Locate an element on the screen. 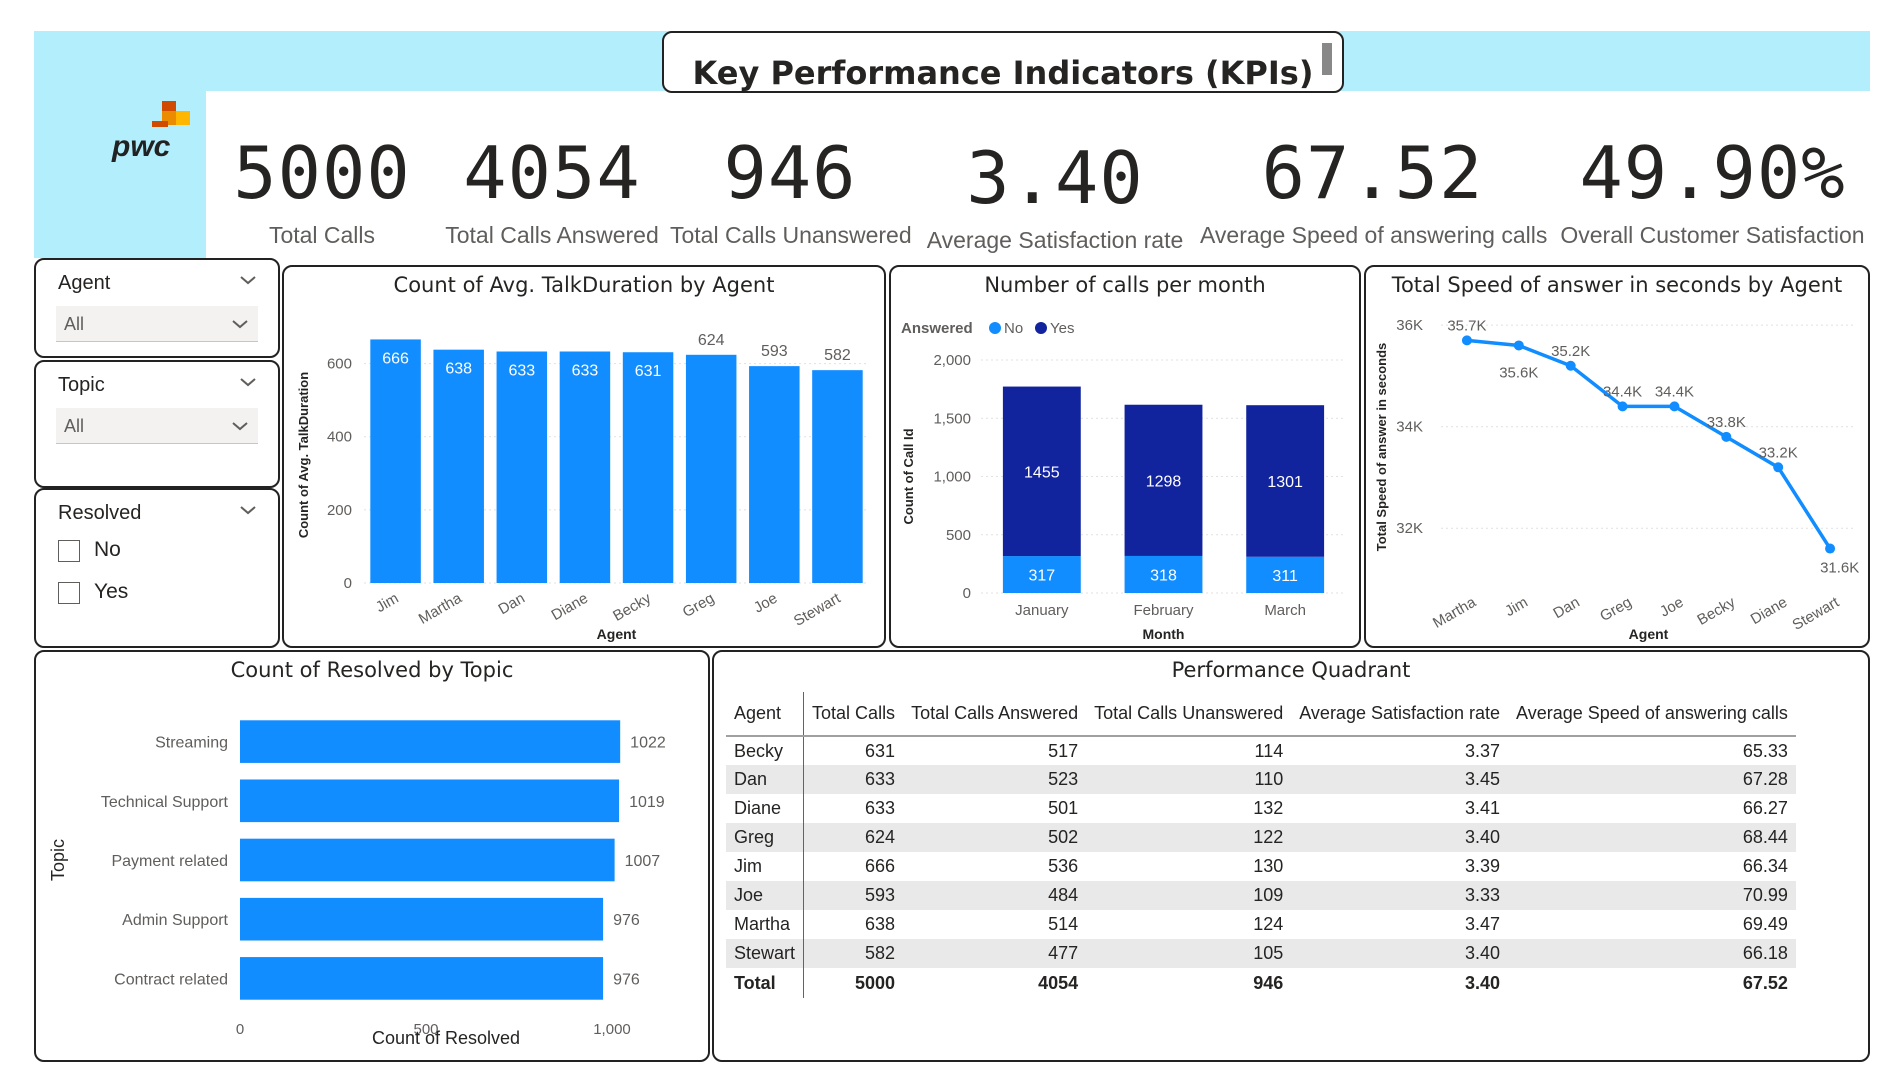 The height and width of the screenshot is (1077, 1895). table-cell: 631 is located at coordinates (880, 750).